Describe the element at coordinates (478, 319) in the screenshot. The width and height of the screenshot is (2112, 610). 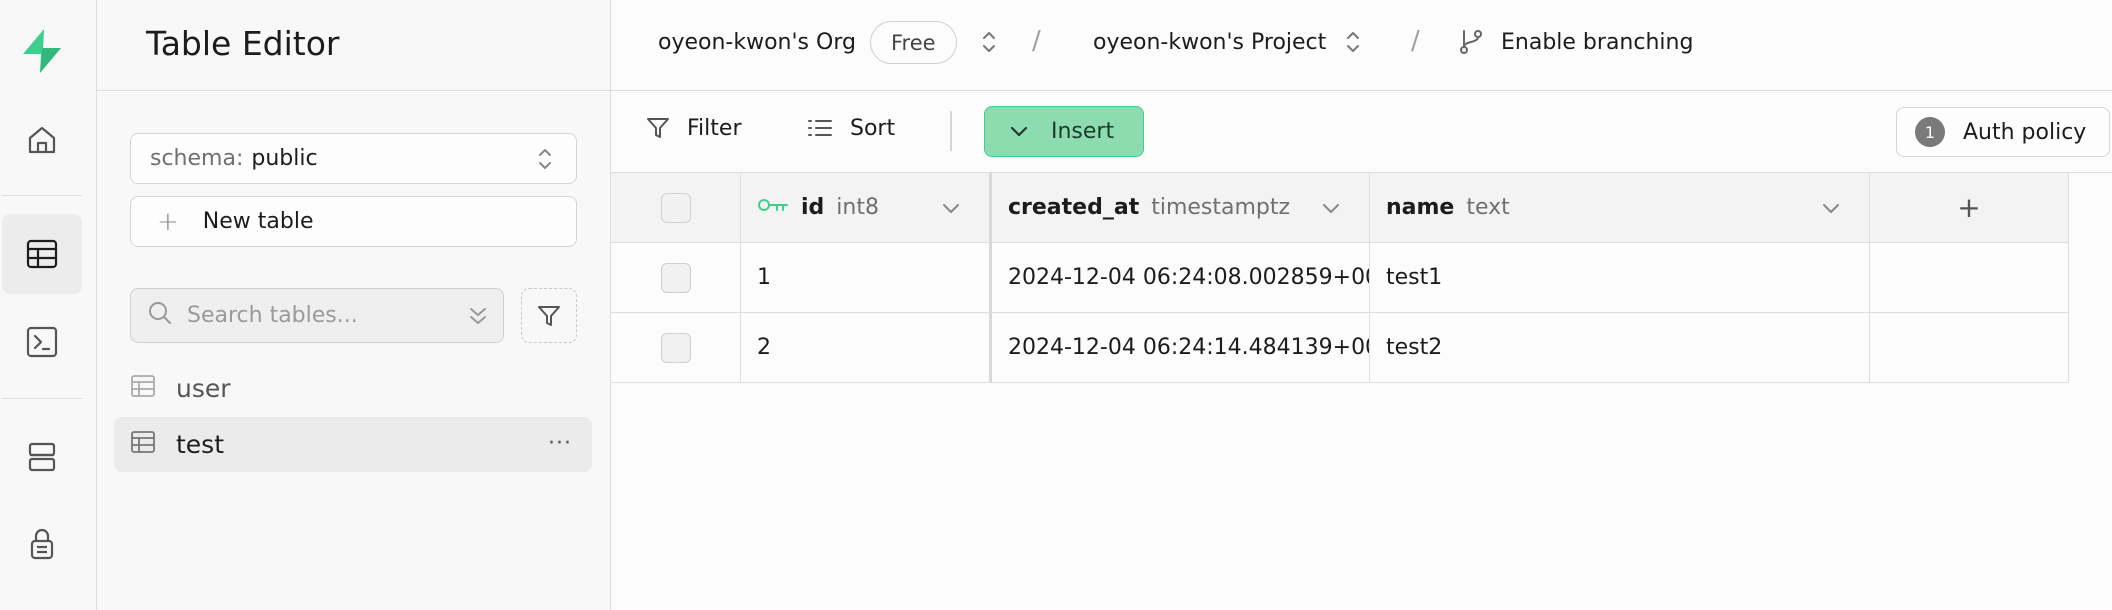
I see `double-chevron-down-icon` at that location.